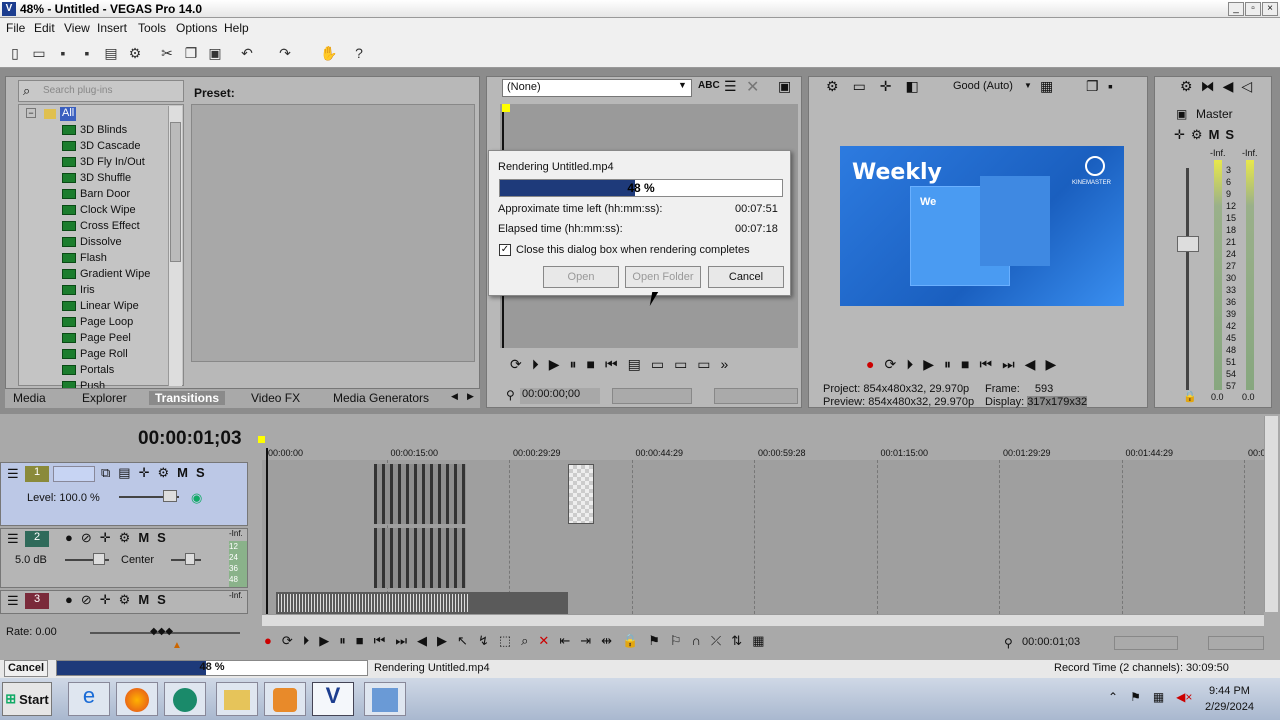 The width and height of the screenshot is (1280, 720). Describe the element at coordinates (125, 538) in the screenshot. I see `fx-icon: ⚙` at that location.